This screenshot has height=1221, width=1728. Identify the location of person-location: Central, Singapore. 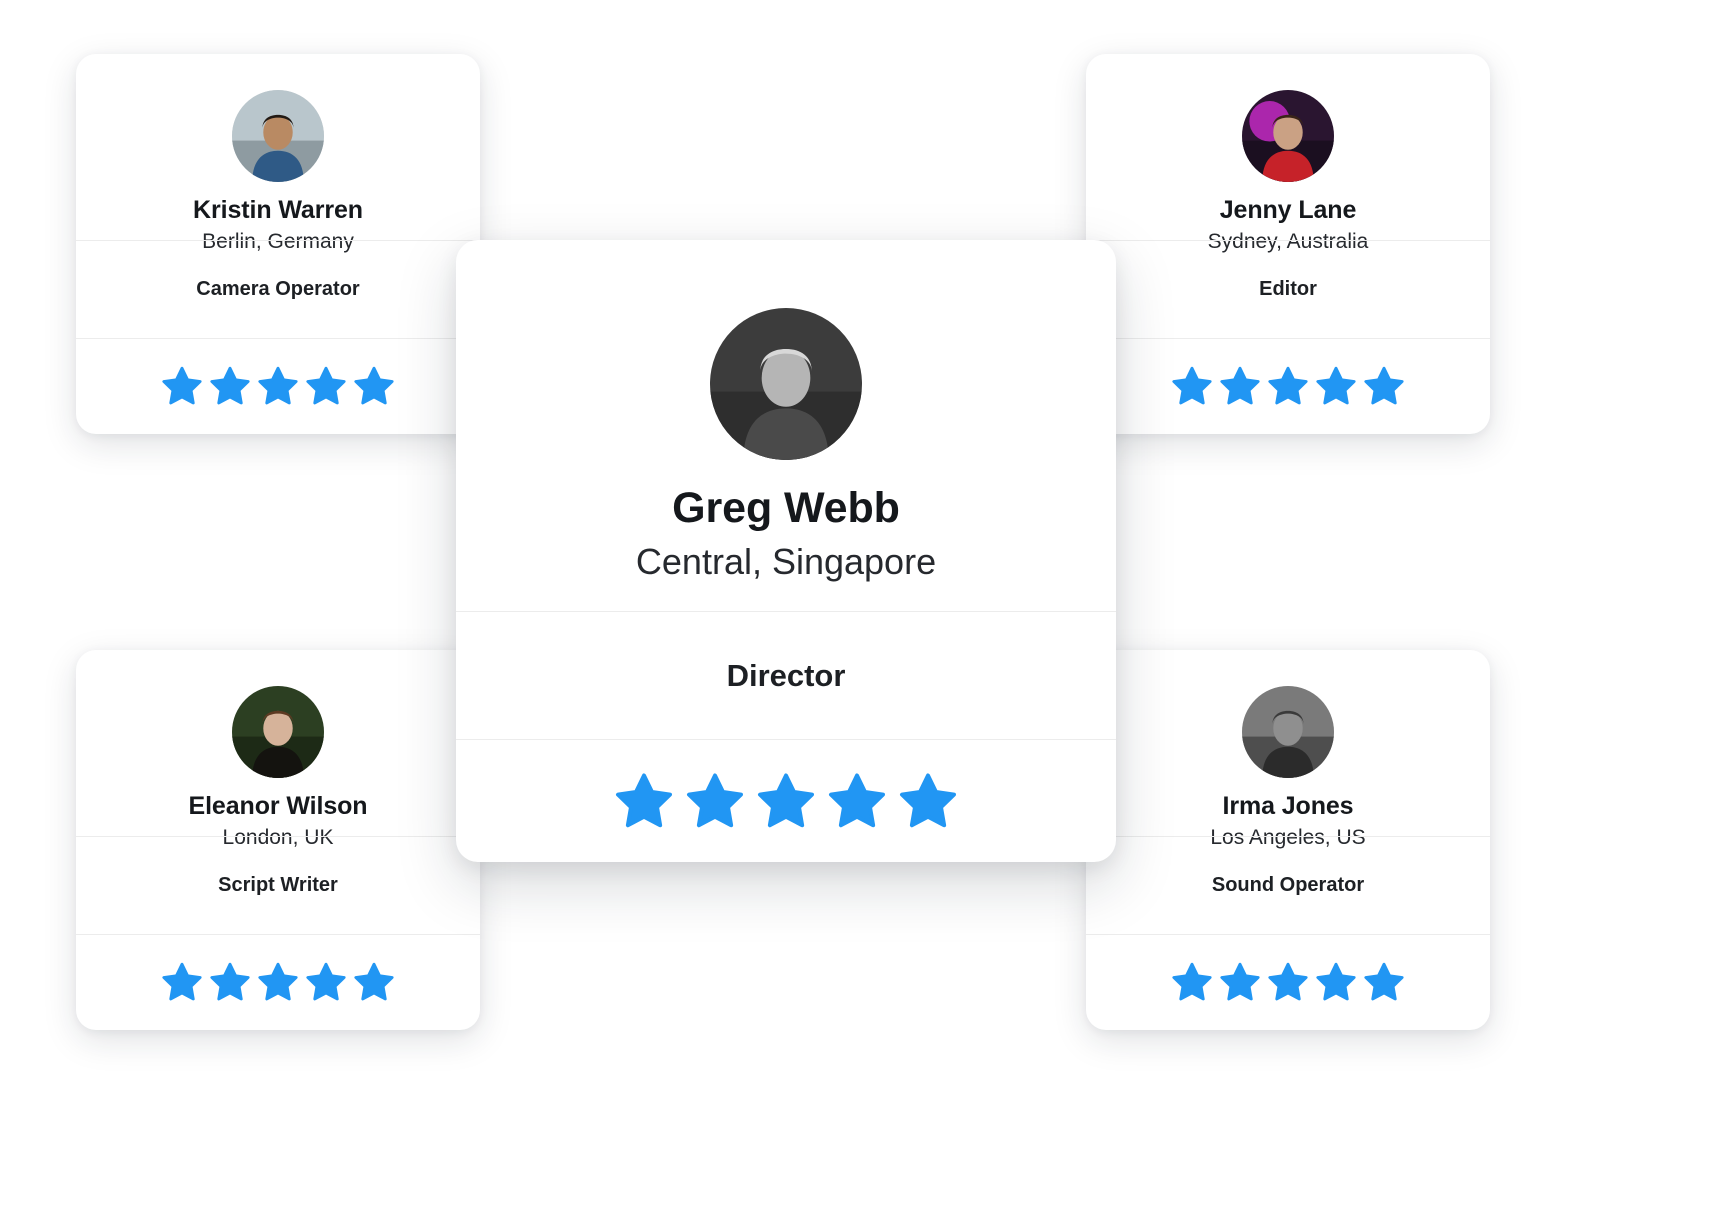
(786, 561).